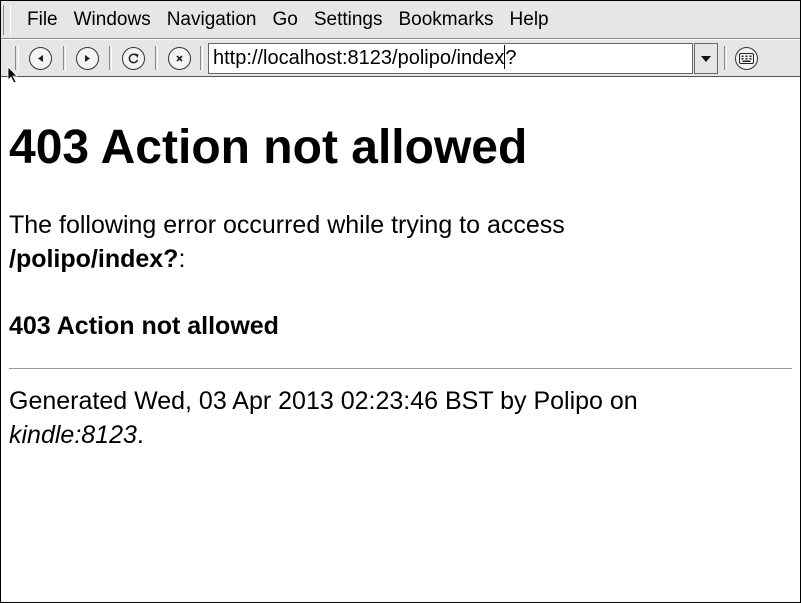 Image resolution: width=801 pixels, height=603 pixels. I want to click on reload-icon, so click(133, 58).